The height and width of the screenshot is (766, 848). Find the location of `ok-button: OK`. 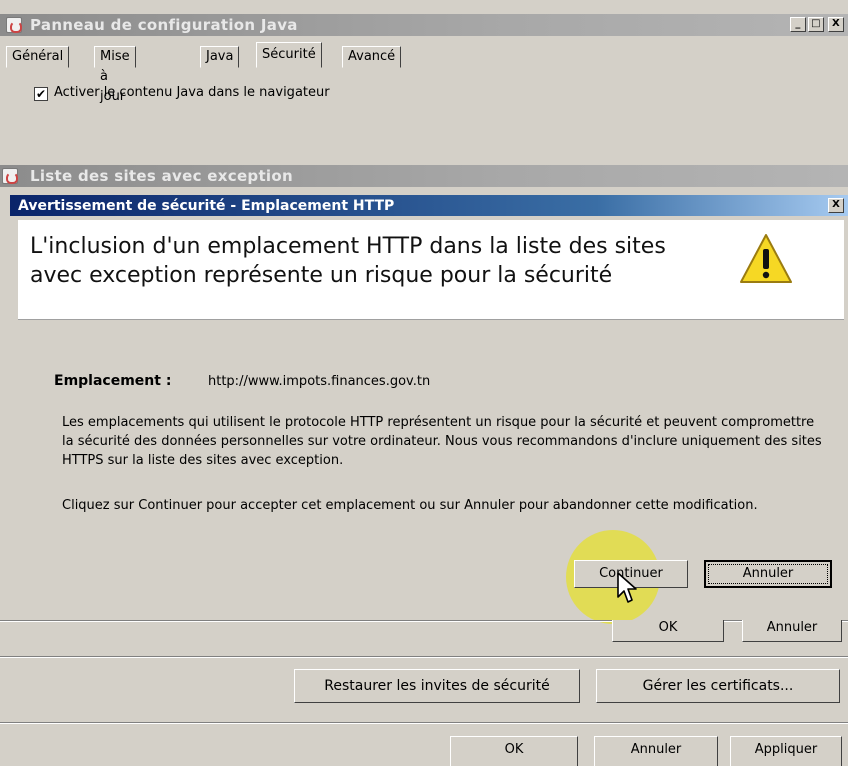

ok-button: OK is located at coordinates (514, 751).